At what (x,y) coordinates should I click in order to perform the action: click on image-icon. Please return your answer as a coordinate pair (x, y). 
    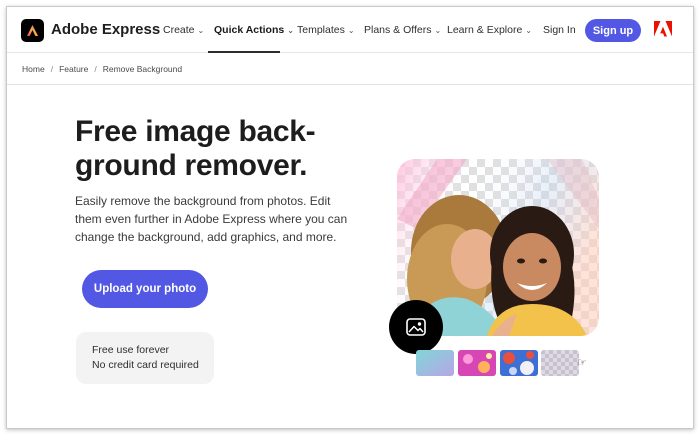
    Looking at the image, I should click on (416, 327).